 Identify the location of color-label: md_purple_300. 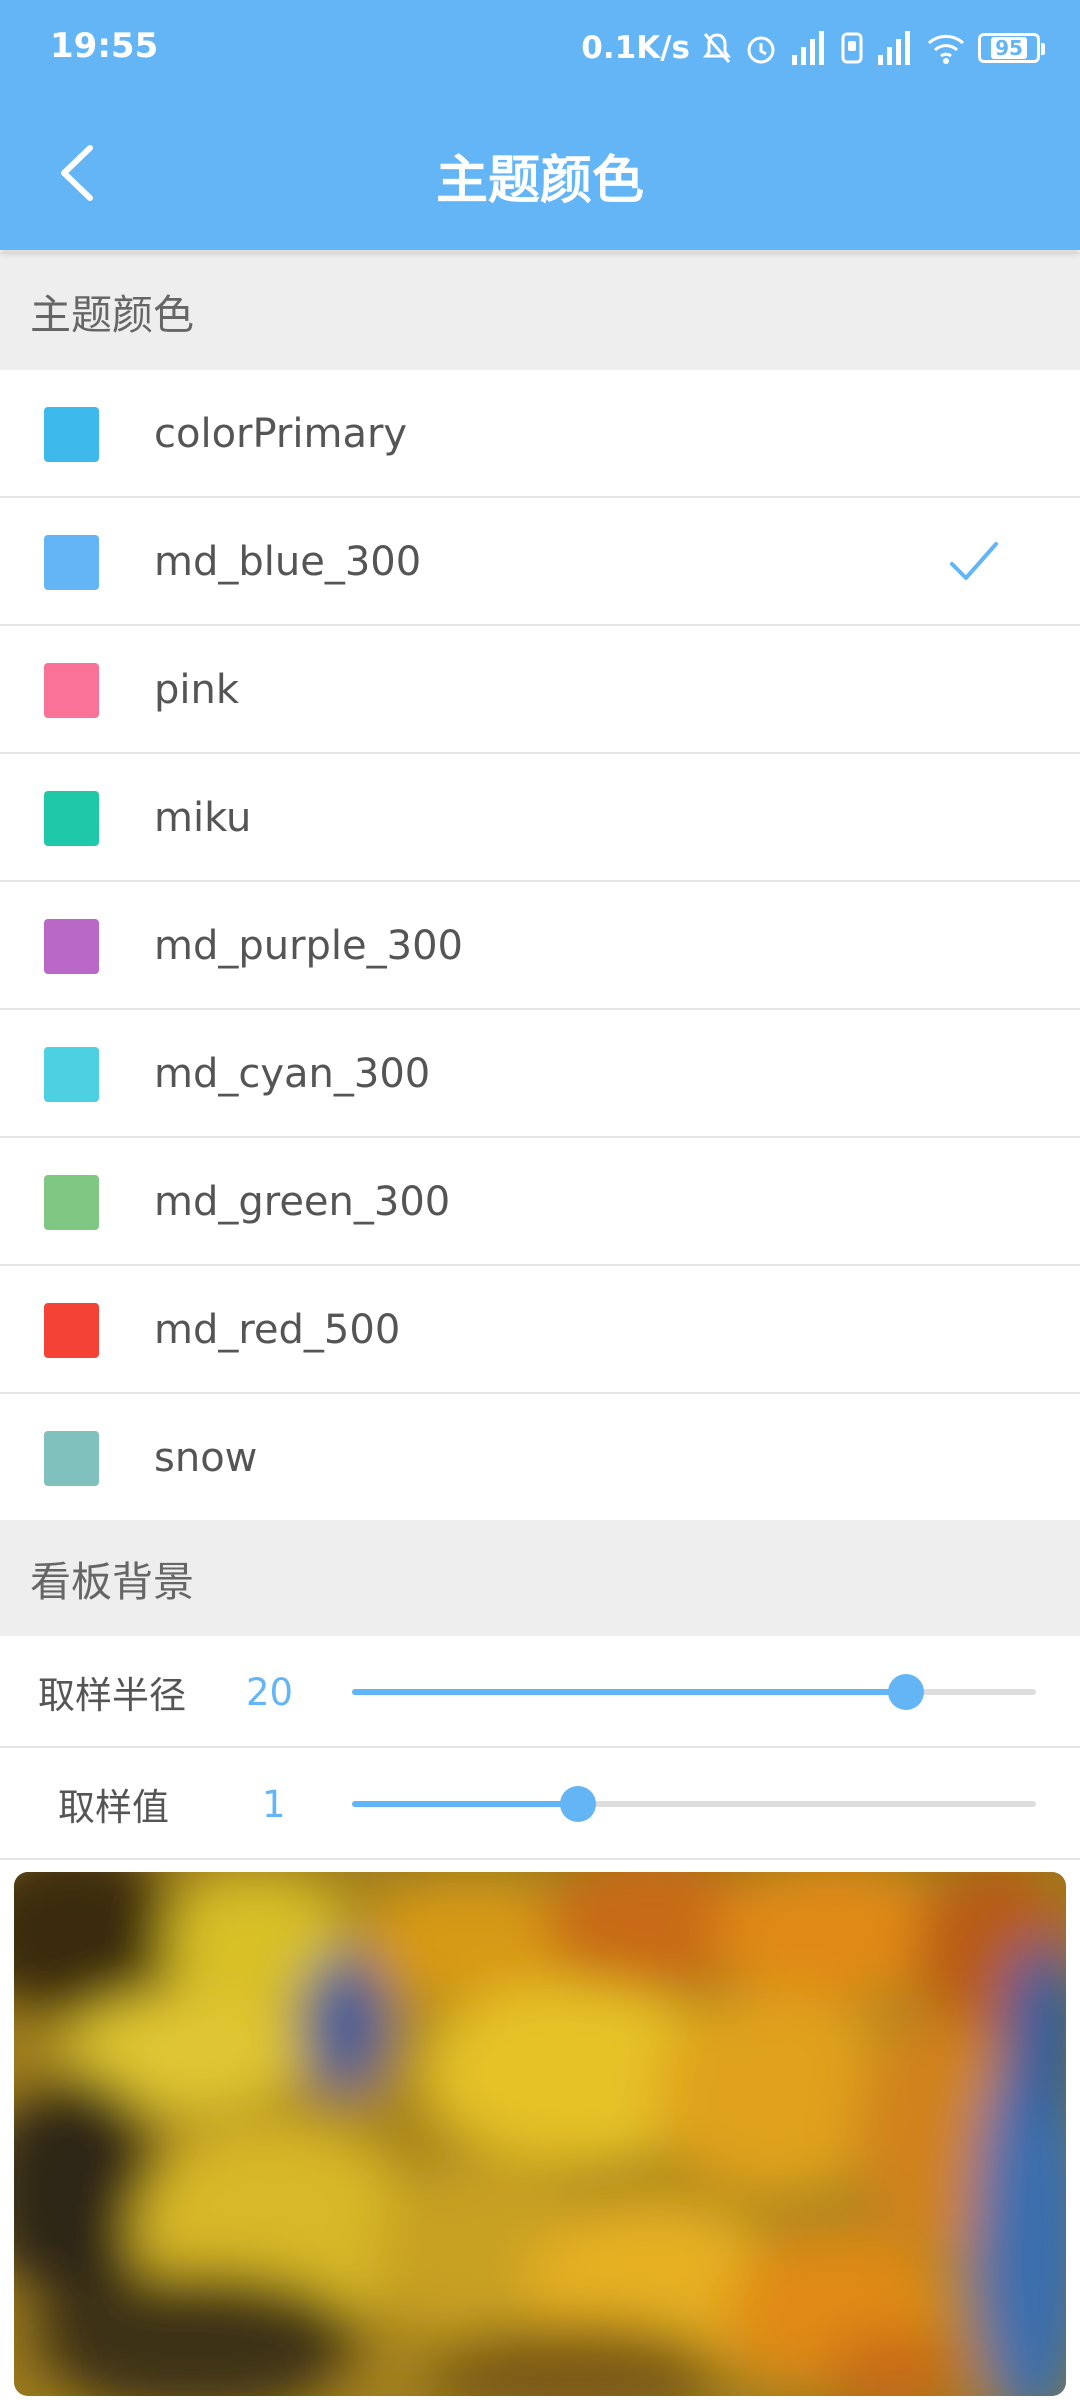
(309, 946).